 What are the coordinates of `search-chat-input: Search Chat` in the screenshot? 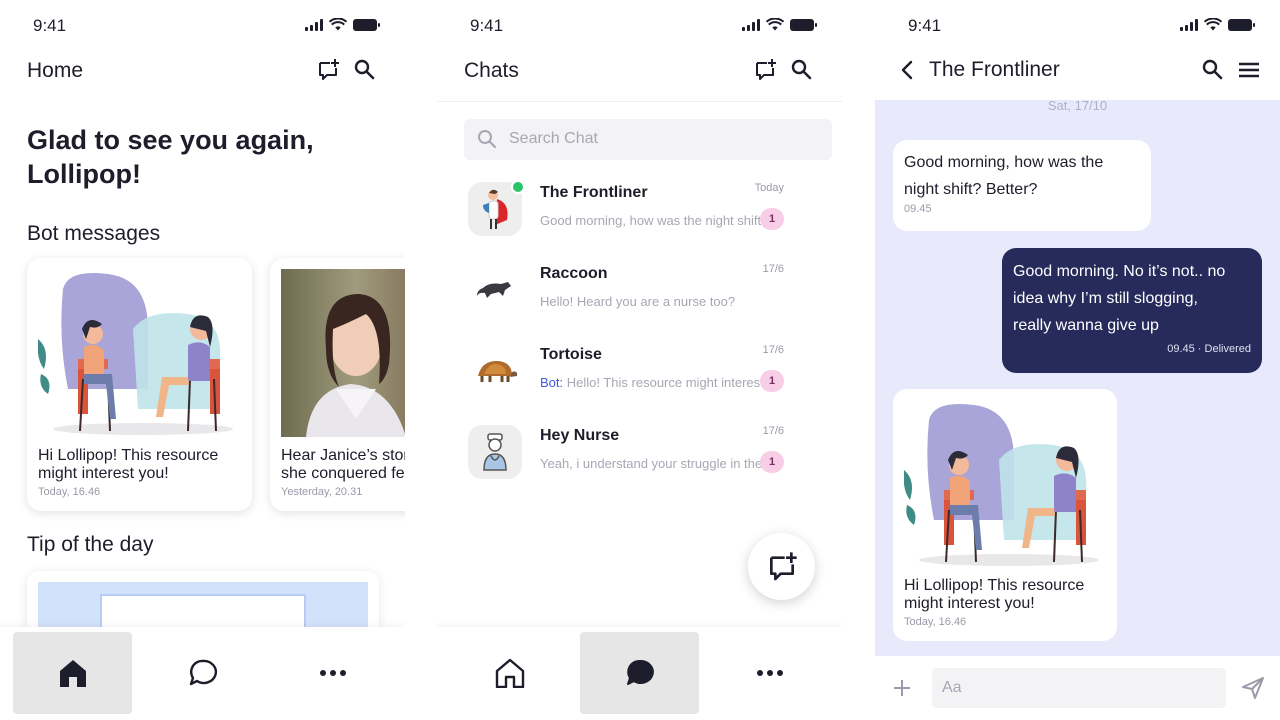 It's located at (648, 139).